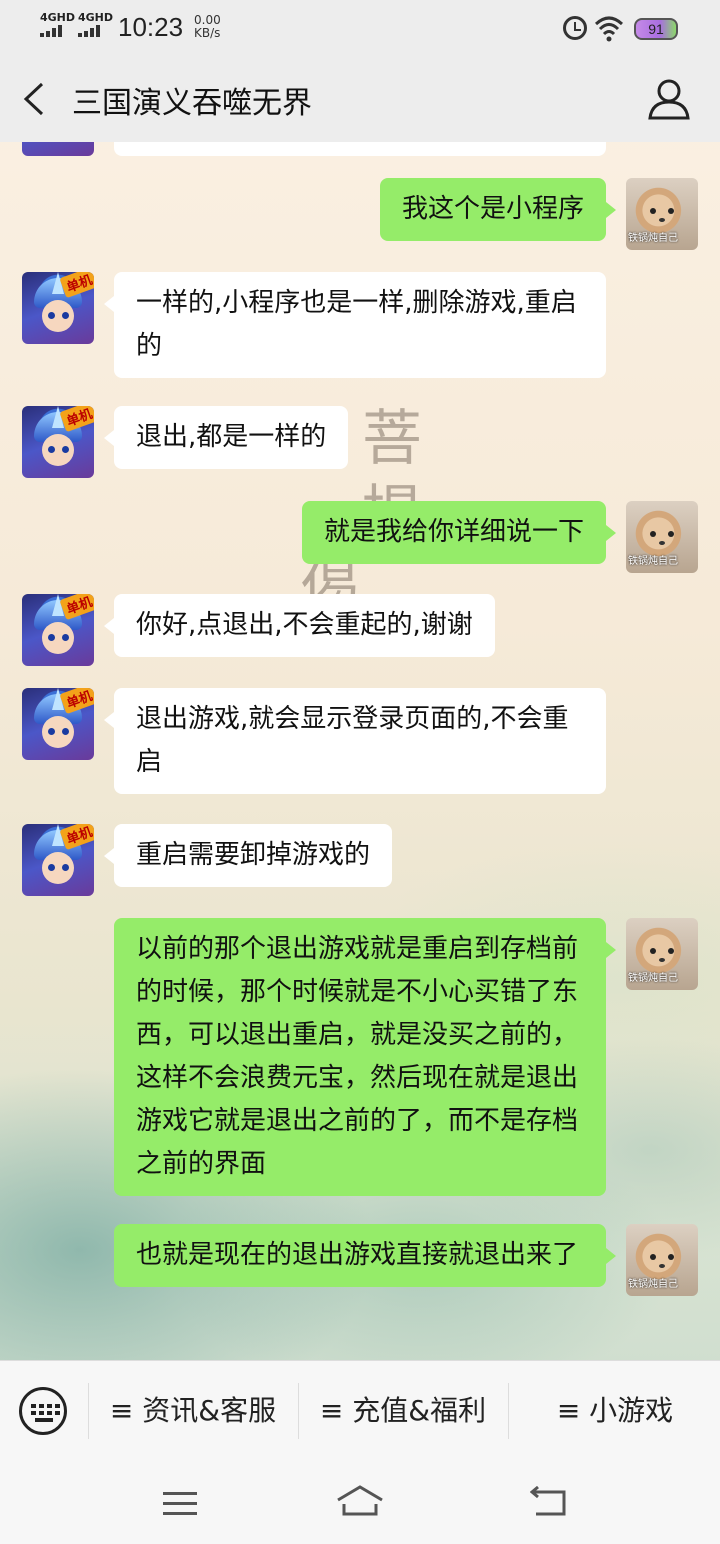 The width and height of the screenshot is (720, 1544). What do you see at coordinates (549, 1502) in the screenshot?
I see `system-back-icon` at bounding box center [549, 1502].